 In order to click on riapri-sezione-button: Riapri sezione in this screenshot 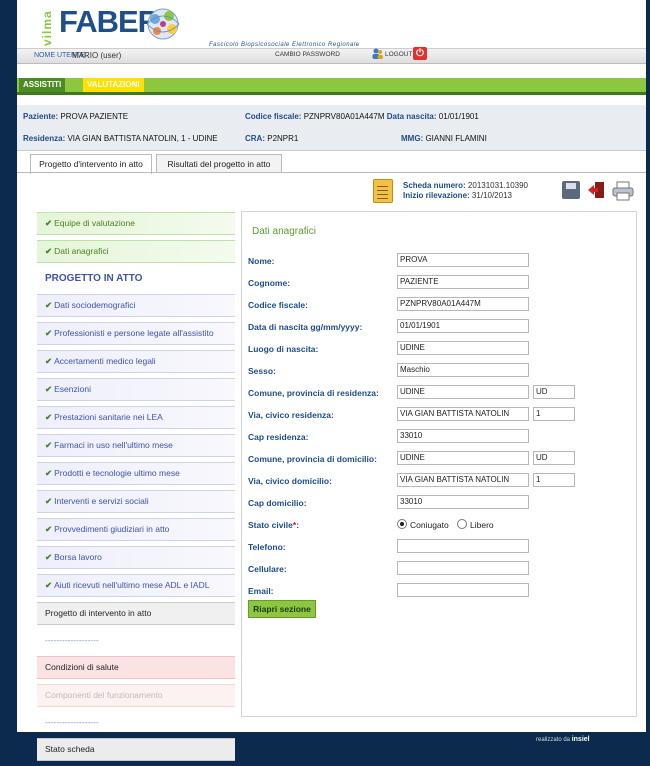, I will do `click(282, 609)`.